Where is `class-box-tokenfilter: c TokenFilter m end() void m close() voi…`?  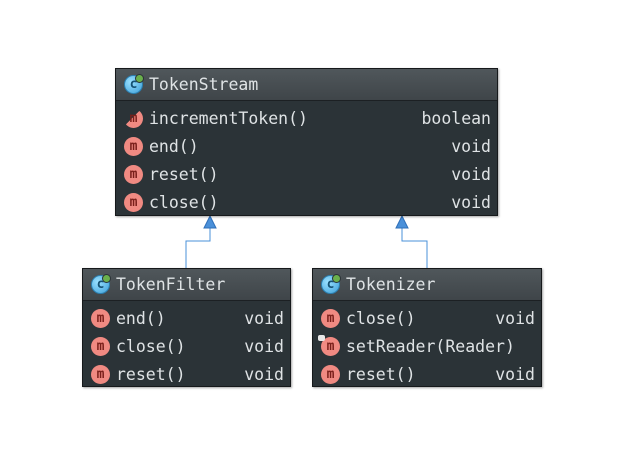 class-box-tokenfilter: c TokenFilter m end() void m close() voi… is located at coordinates (186, 327).